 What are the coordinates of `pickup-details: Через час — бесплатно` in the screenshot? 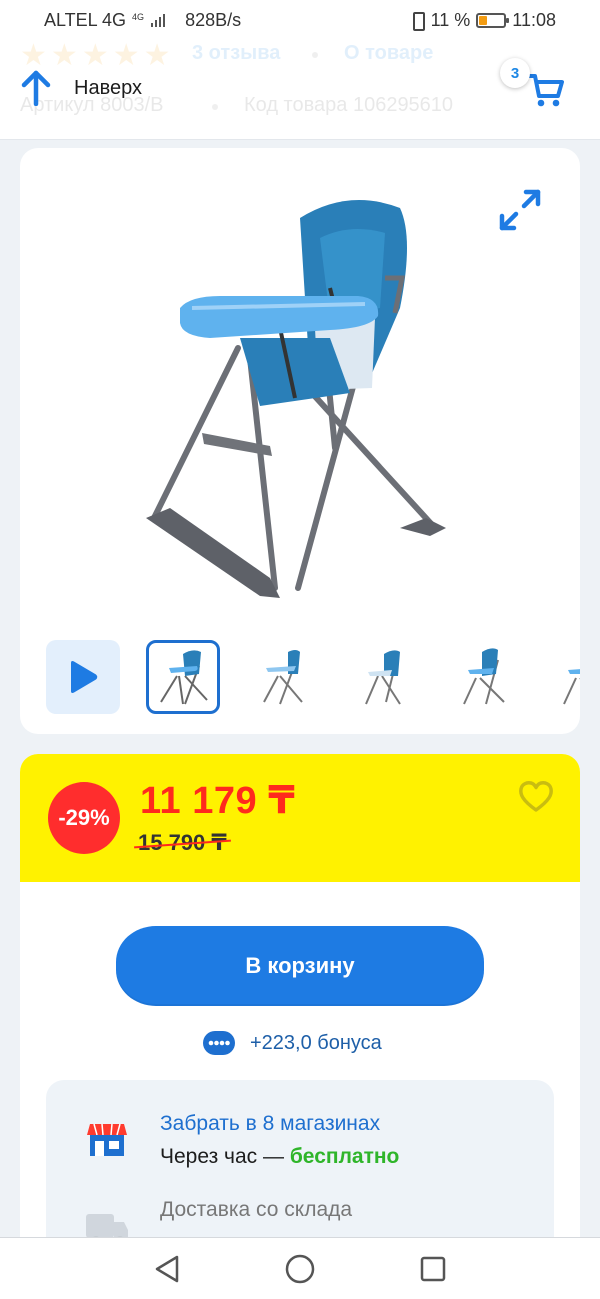 It's located at (279, 1157).